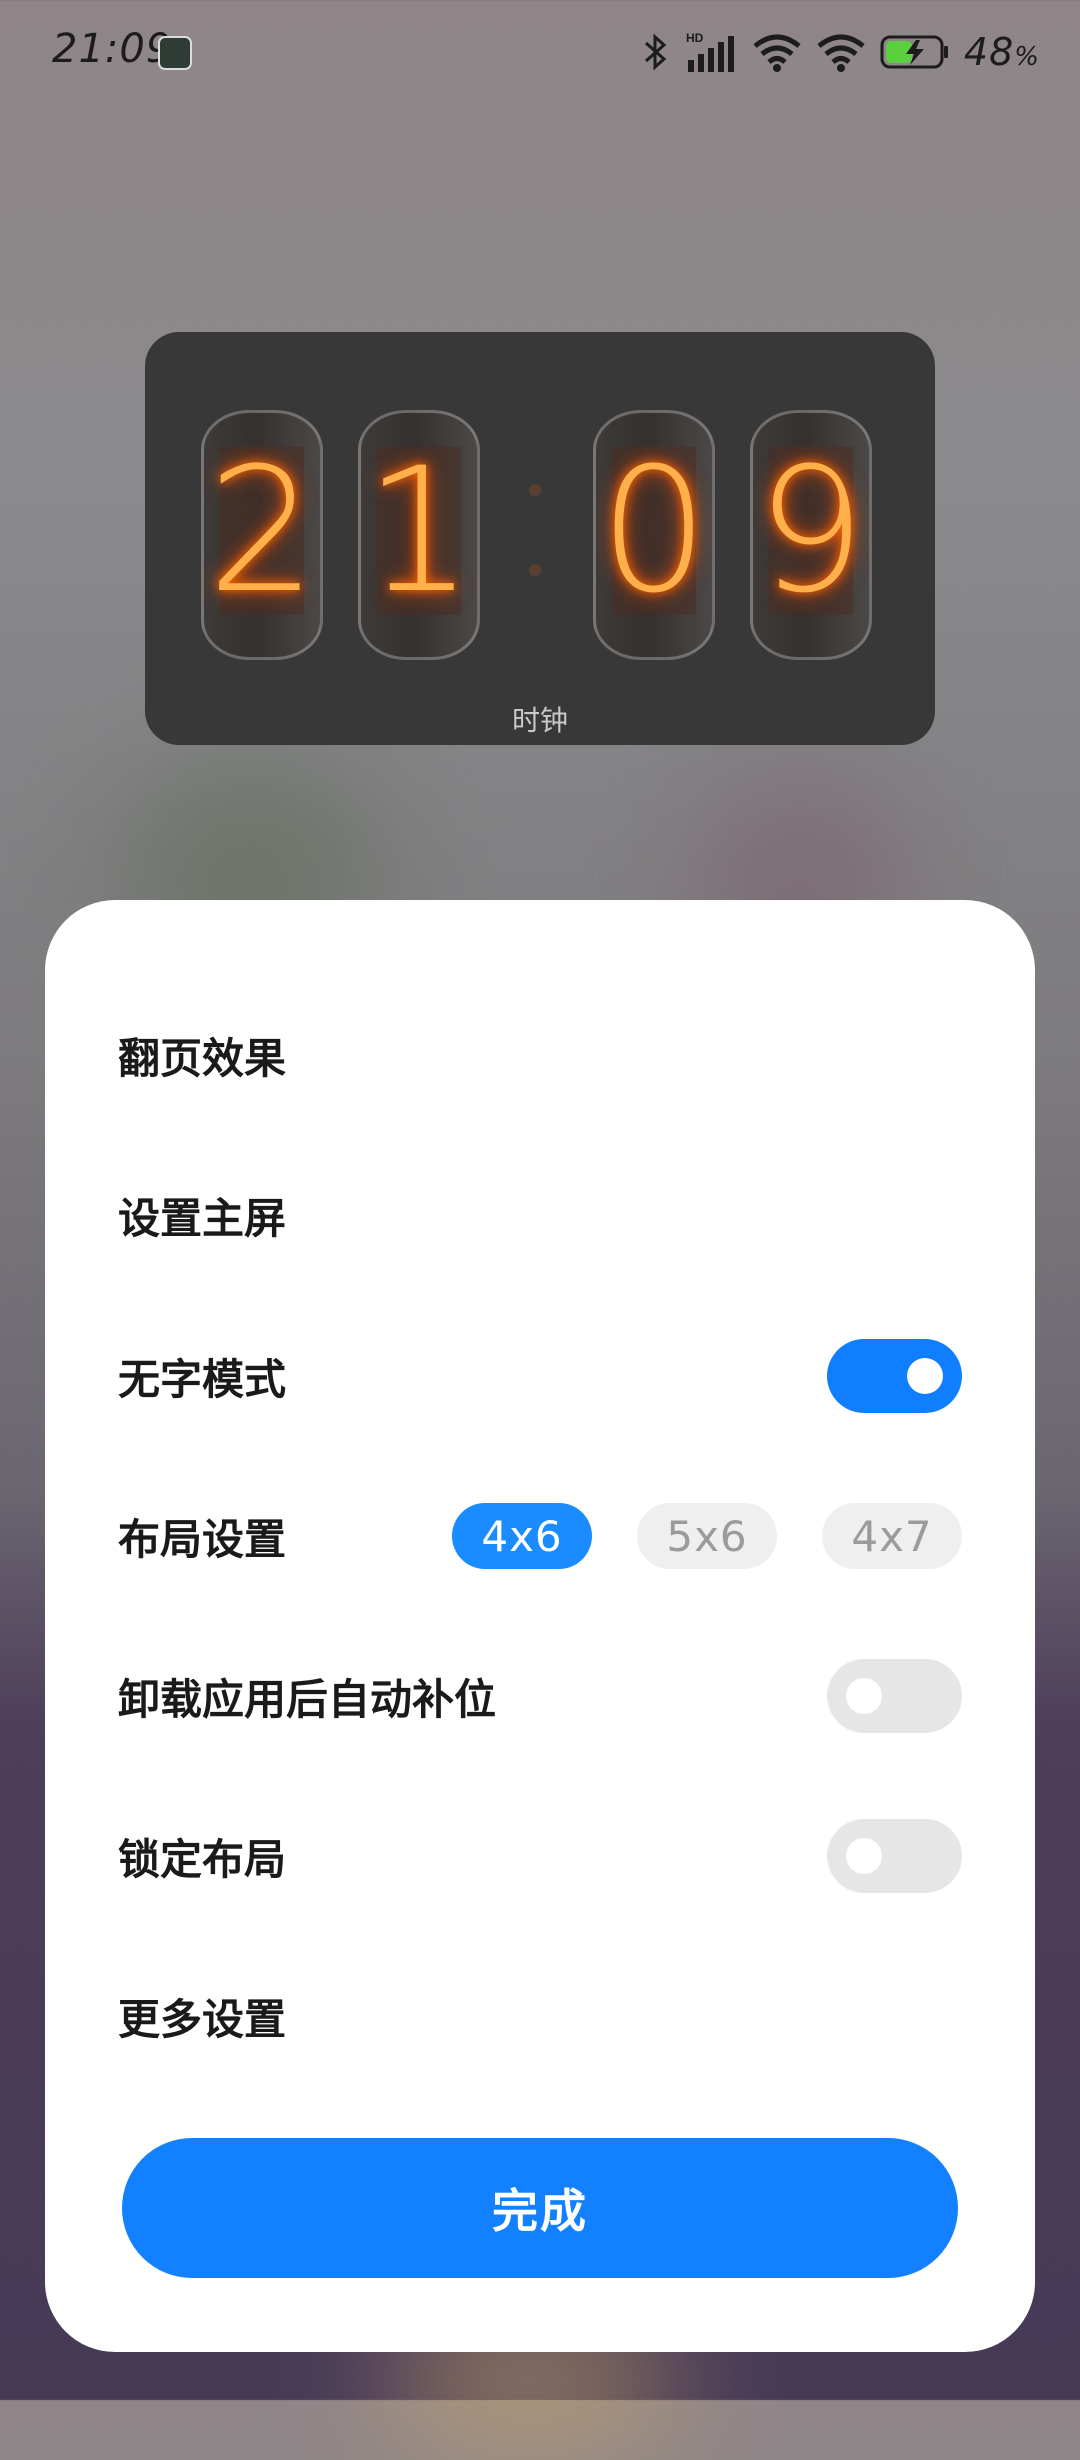 The height and width of the screenshot is (2460, 1080). What do you see at coordinates (540, 52) in the screenshot?
I see `status-bar: 21:09 HD 48%` at bounding box center [540, 52].